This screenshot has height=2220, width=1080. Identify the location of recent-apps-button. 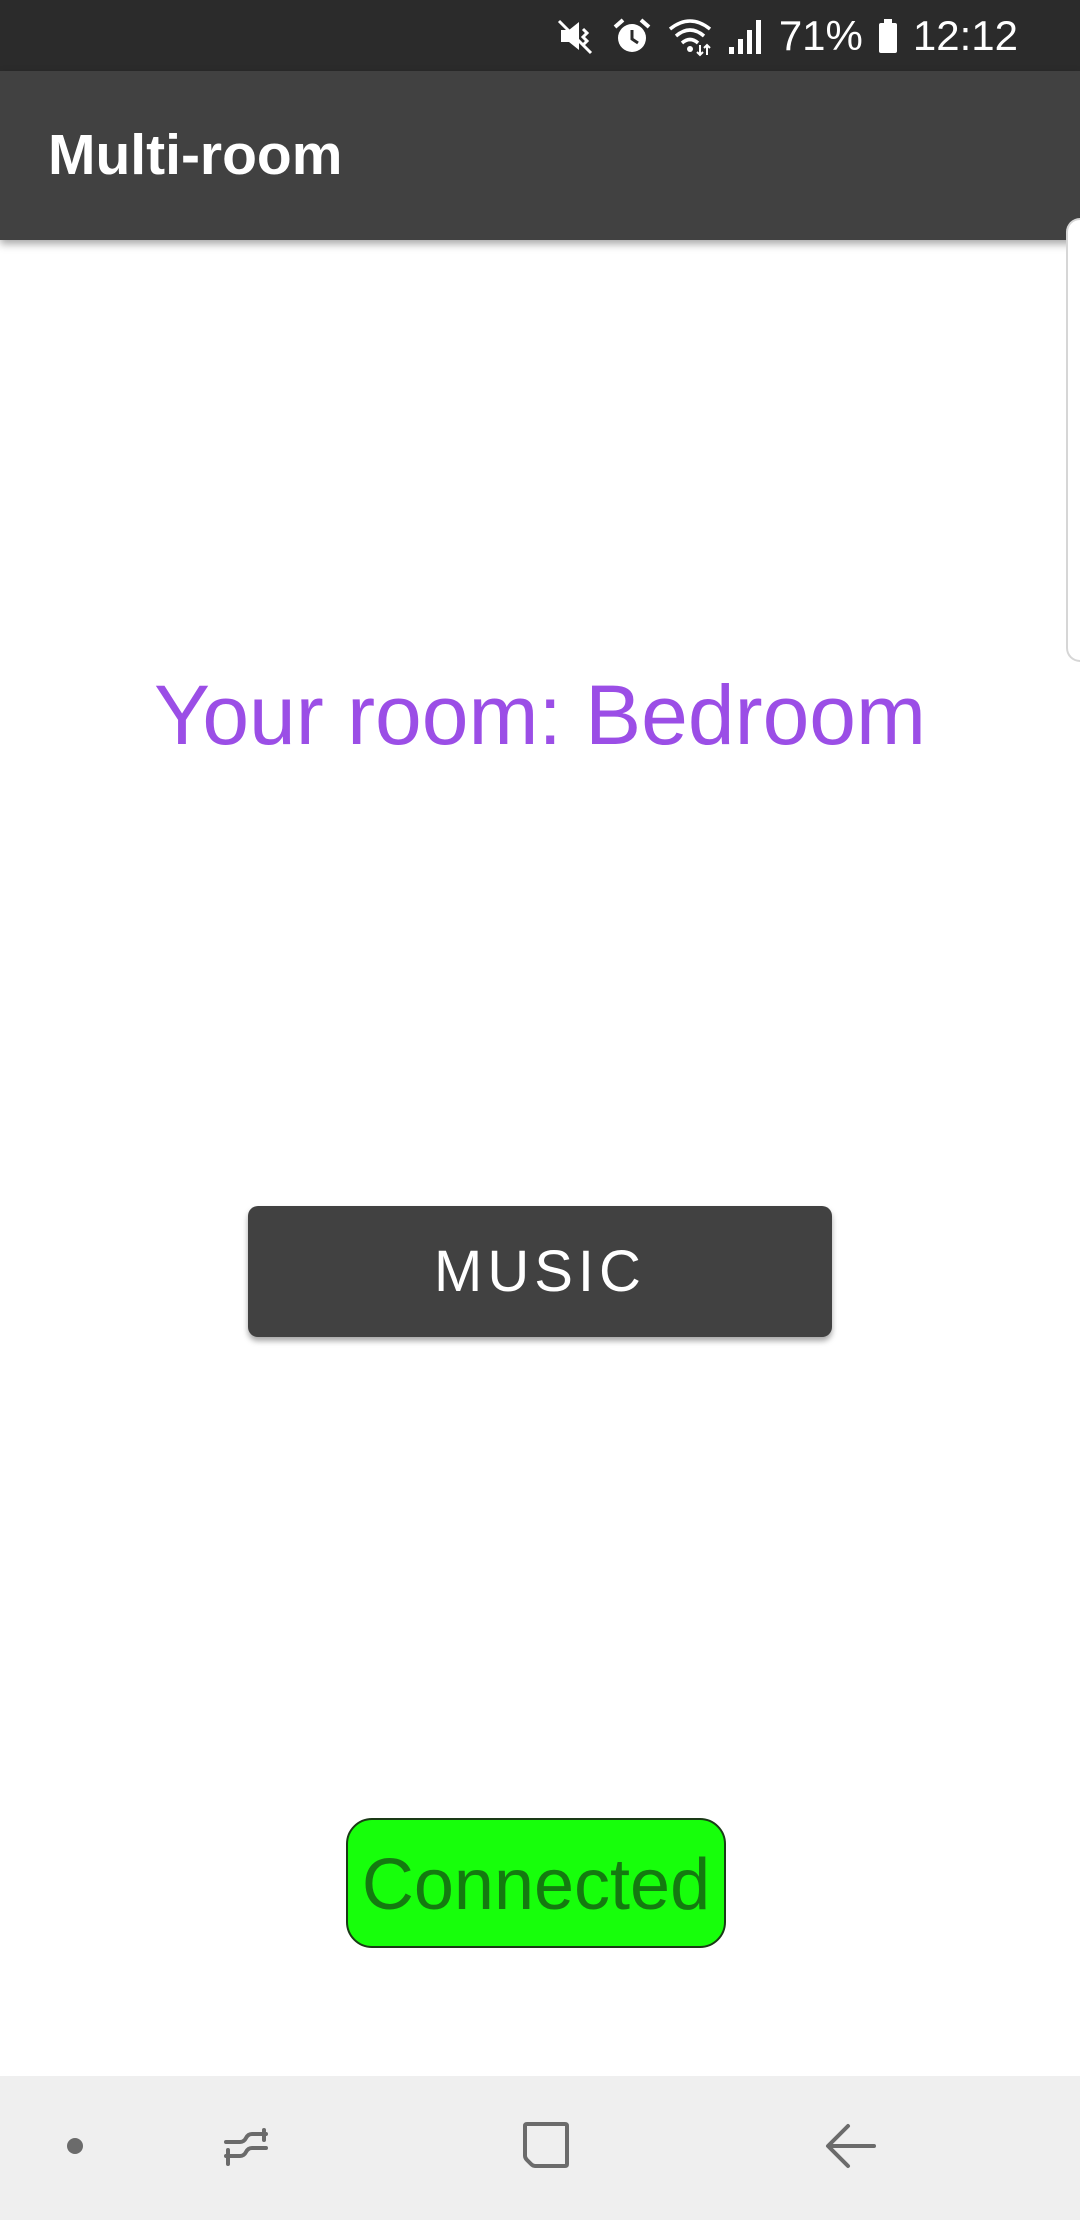
(246, 2148).